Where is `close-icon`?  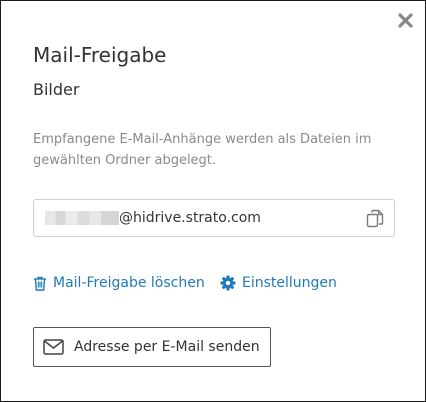 close-icon is located at coordinates (405, 20).